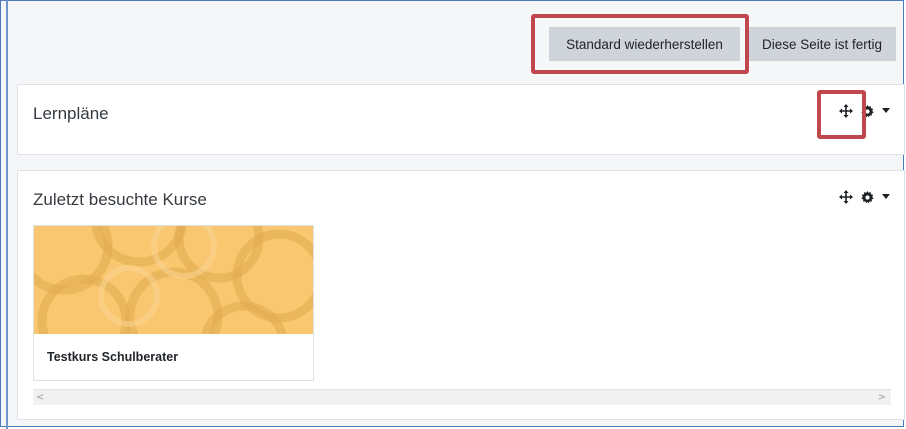 The height and width of the screenshot is (429, 906). I want to click on scroll-right-arrow-icon: >, so click(882, 398).